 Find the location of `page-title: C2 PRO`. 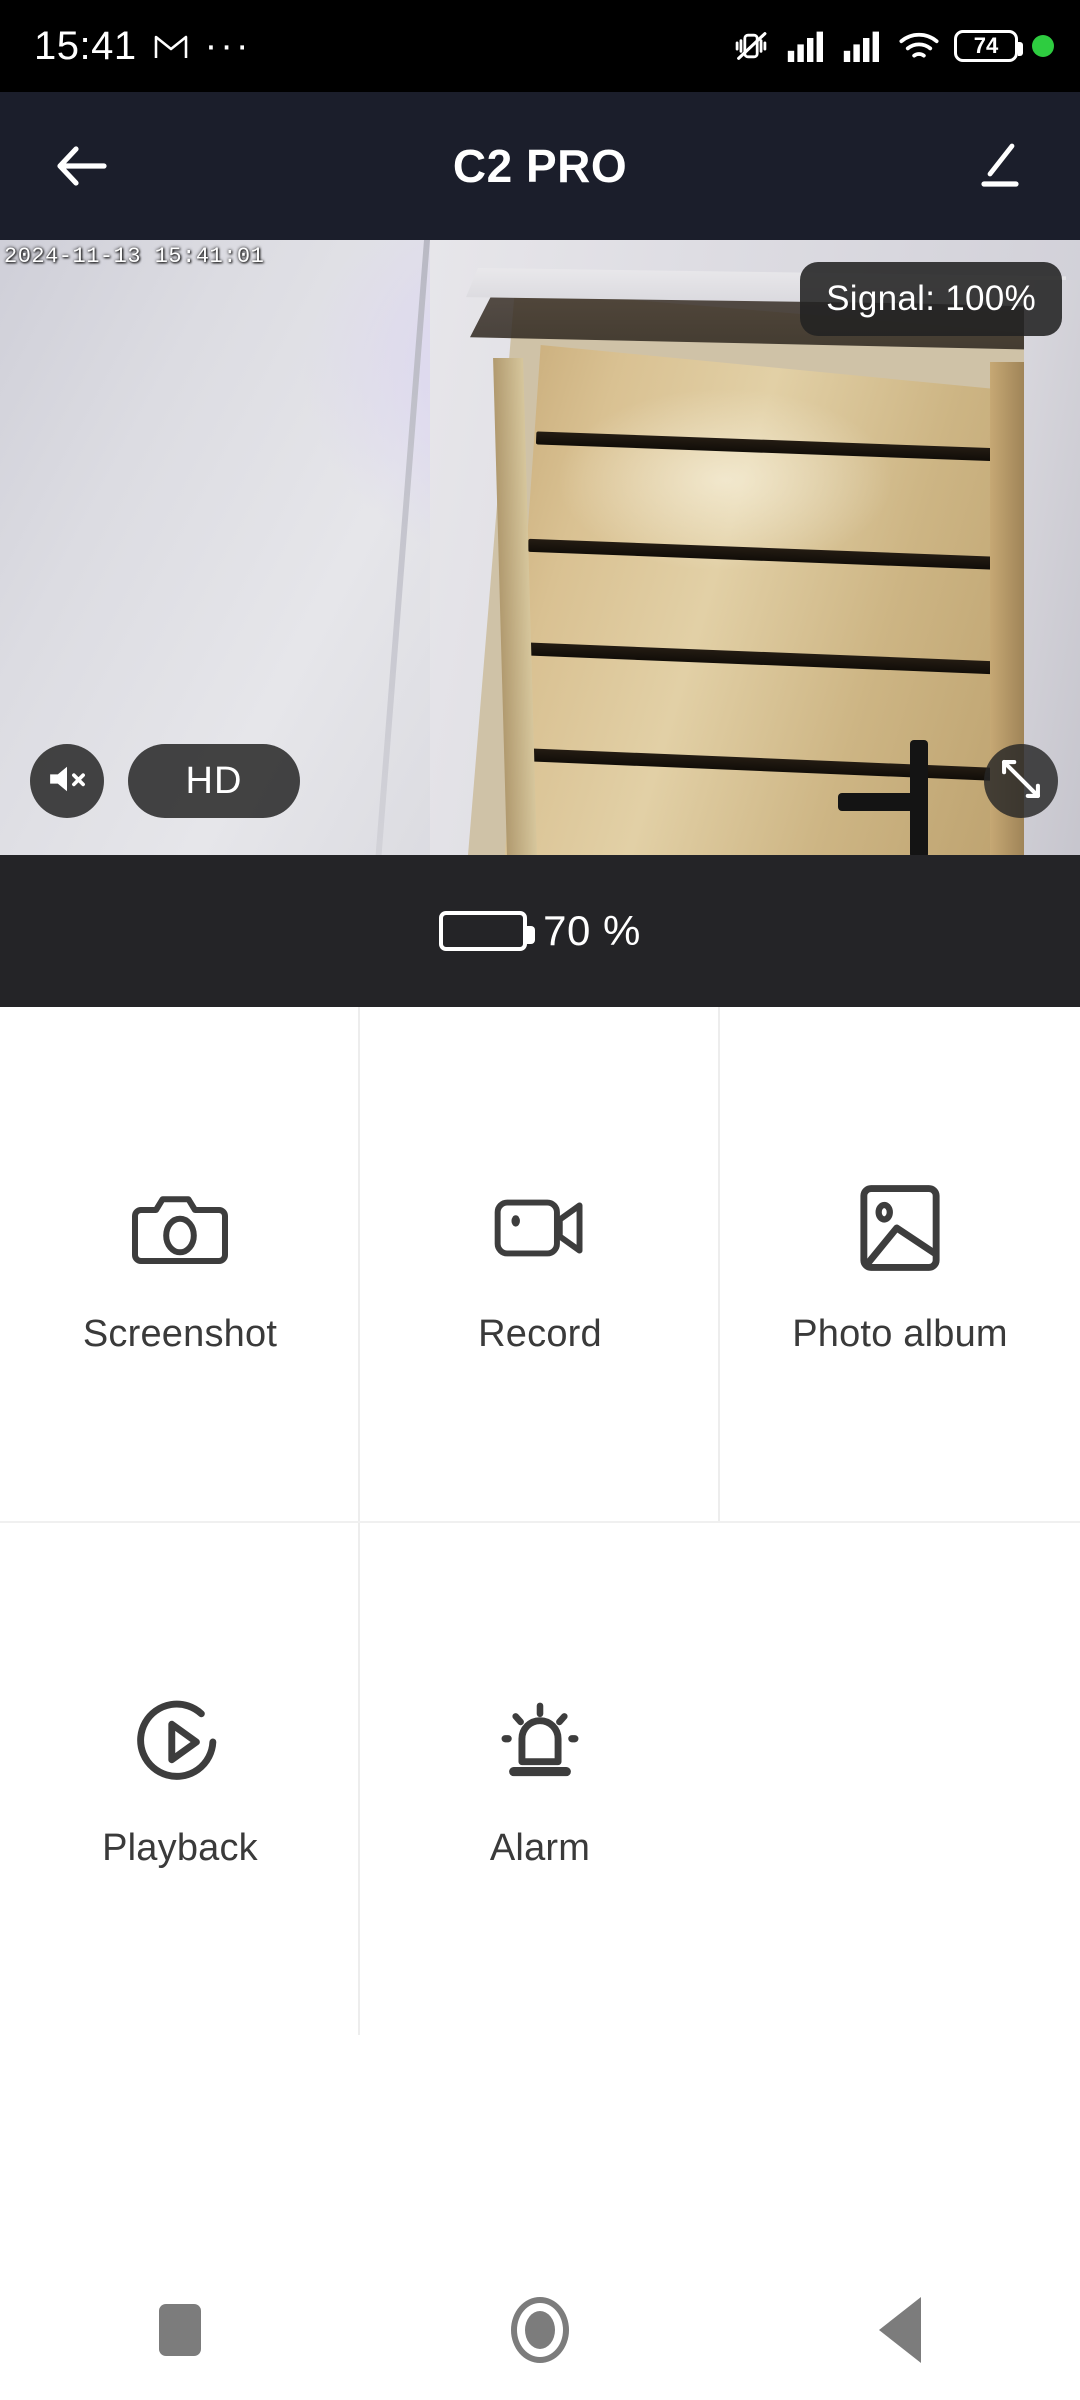

page-title: C2 PRO is located at coordinates (540, 166).